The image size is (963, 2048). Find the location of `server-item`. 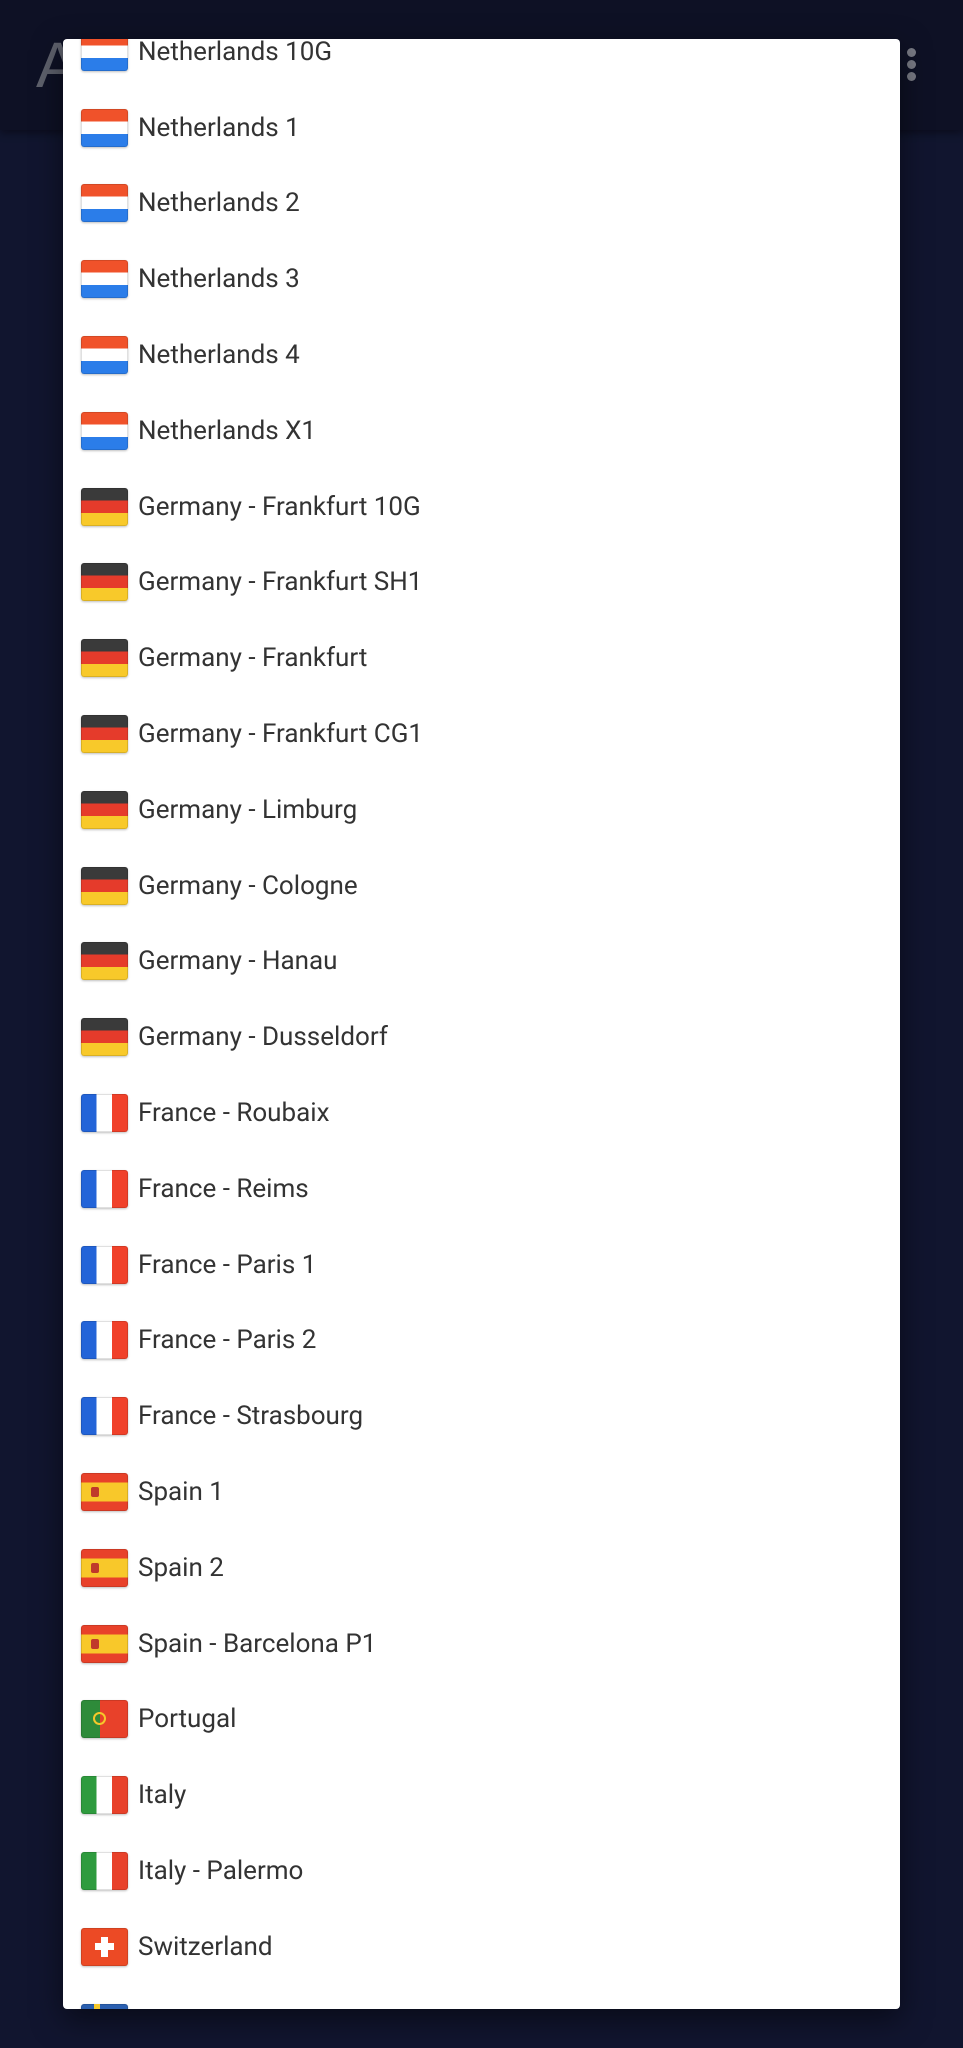

server-item is located at coordinates (481, 1997).